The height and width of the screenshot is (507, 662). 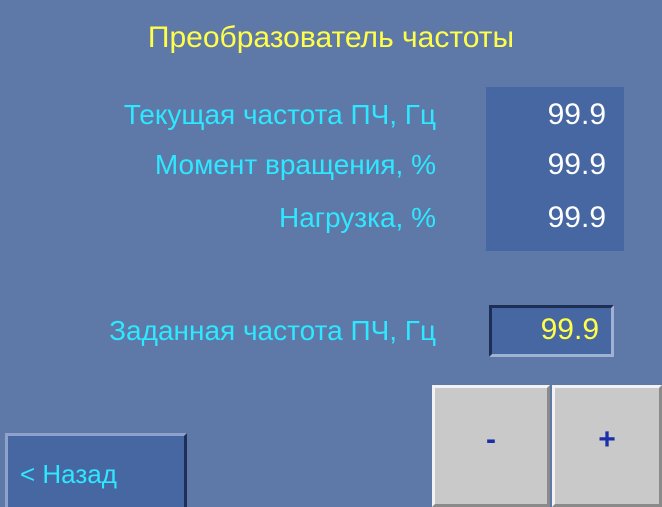 I want to click on increase-frequency-button: +, so click(x=607, y=446).